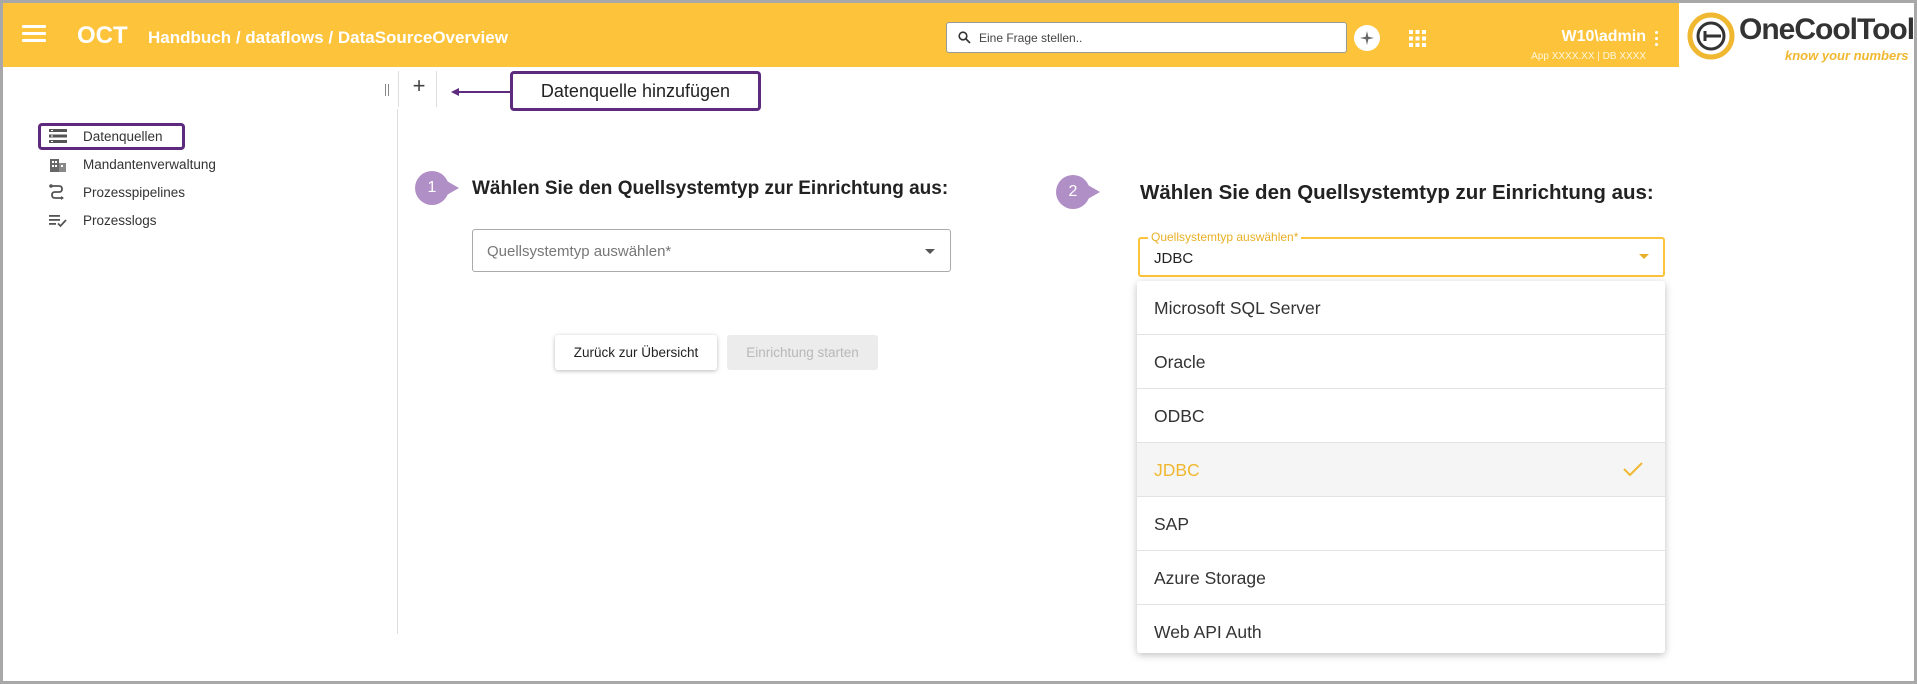 This screenshot has width=1917, height=684. I want to click on select-floating-label: Quellsystemtyp auswählen*, so click(1225, 237).